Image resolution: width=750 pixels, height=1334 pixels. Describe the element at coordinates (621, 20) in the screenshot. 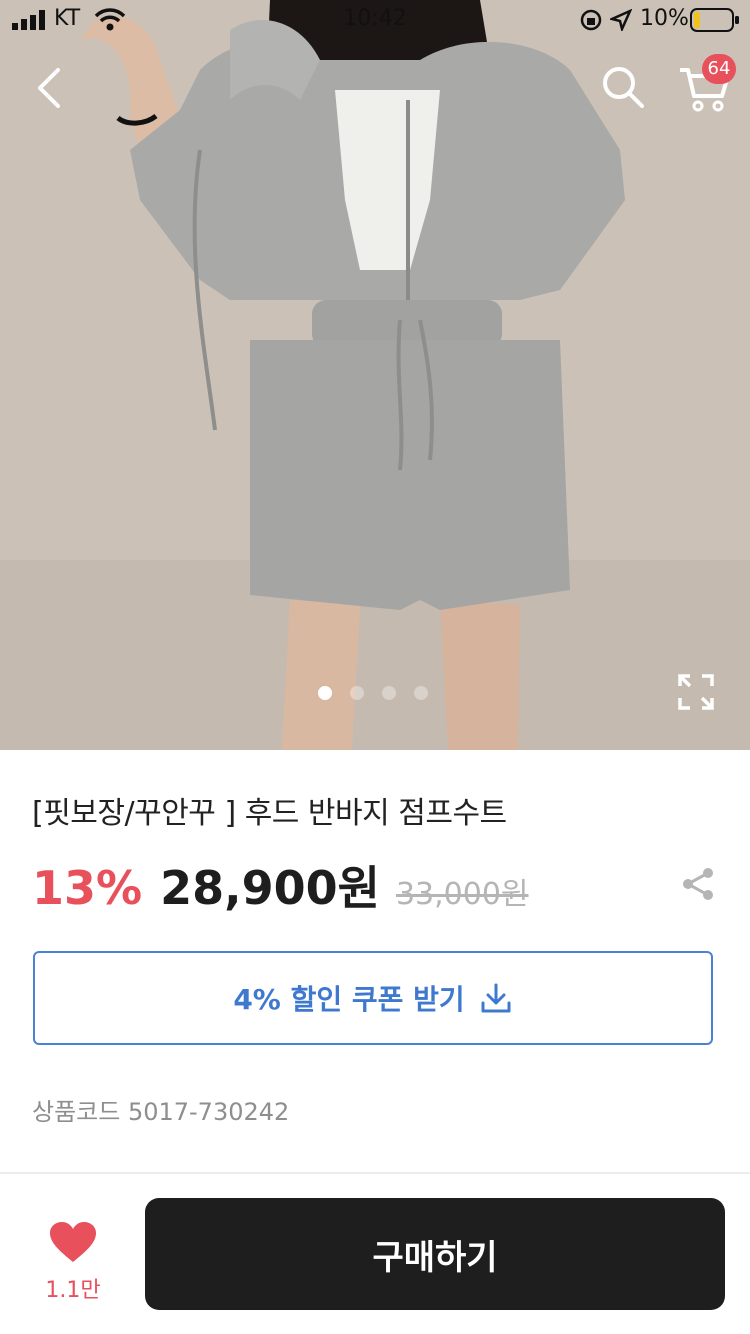

I see `location-icon` at that location.